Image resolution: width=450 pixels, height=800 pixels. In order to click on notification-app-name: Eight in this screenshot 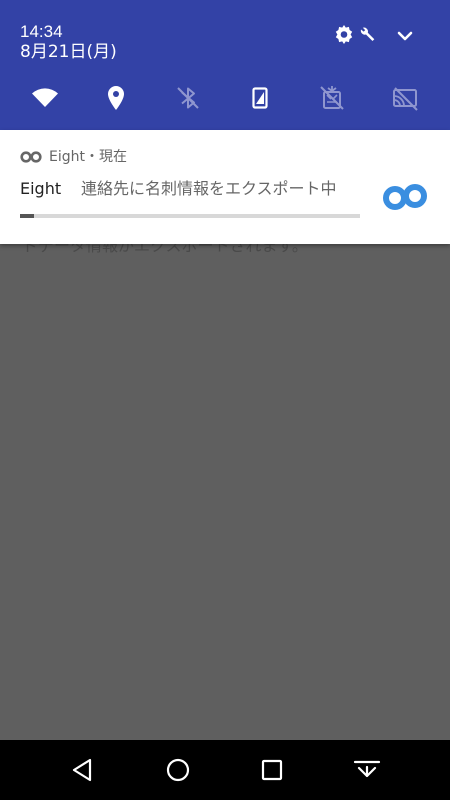, I will do `click(67, 157)`.